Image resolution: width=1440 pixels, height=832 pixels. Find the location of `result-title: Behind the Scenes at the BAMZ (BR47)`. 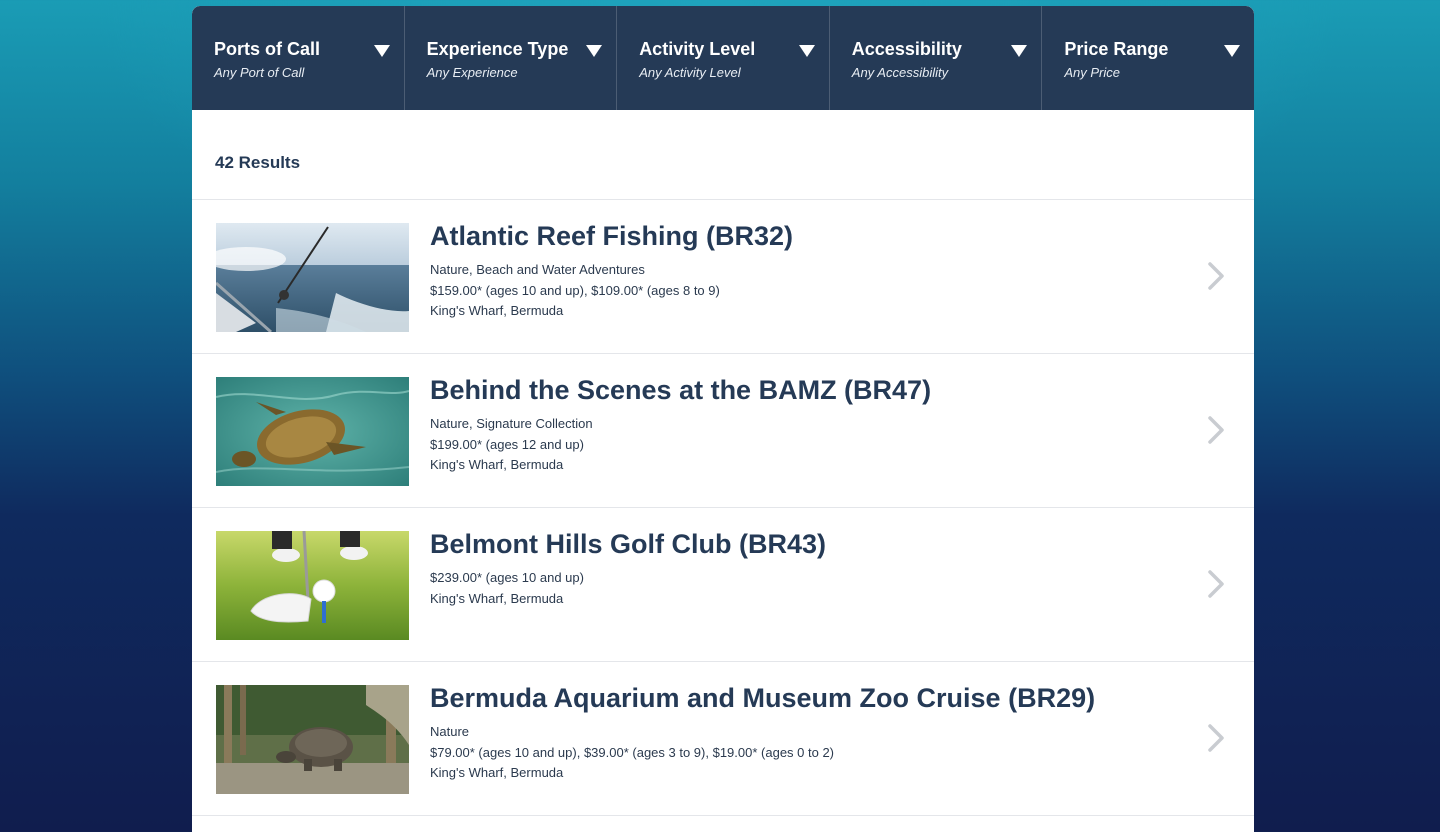

result-title: Behind the Scenes at the BAMZ (BR47) is located at coordinates (680, 390).